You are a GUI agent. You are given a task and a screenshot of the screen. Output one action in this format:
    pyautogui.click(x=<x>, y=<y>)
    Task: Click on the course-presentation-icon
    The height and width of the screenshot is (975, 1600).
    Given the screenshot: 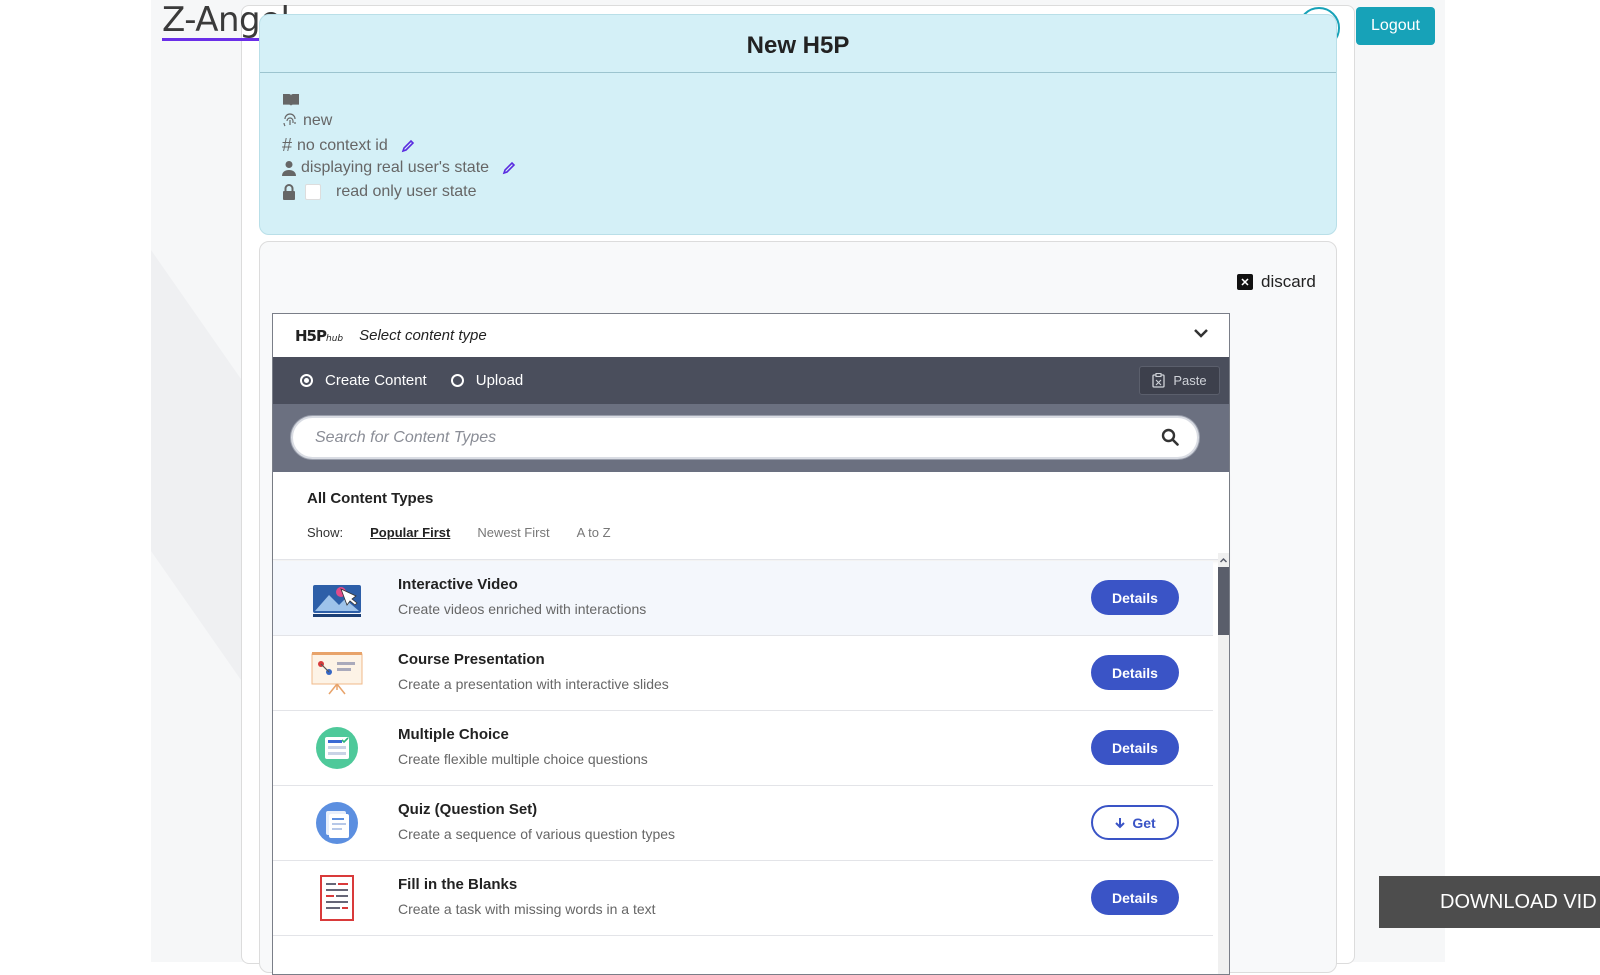 What is the action you would take?
    pyautogui.click(x=337, y=673)
    